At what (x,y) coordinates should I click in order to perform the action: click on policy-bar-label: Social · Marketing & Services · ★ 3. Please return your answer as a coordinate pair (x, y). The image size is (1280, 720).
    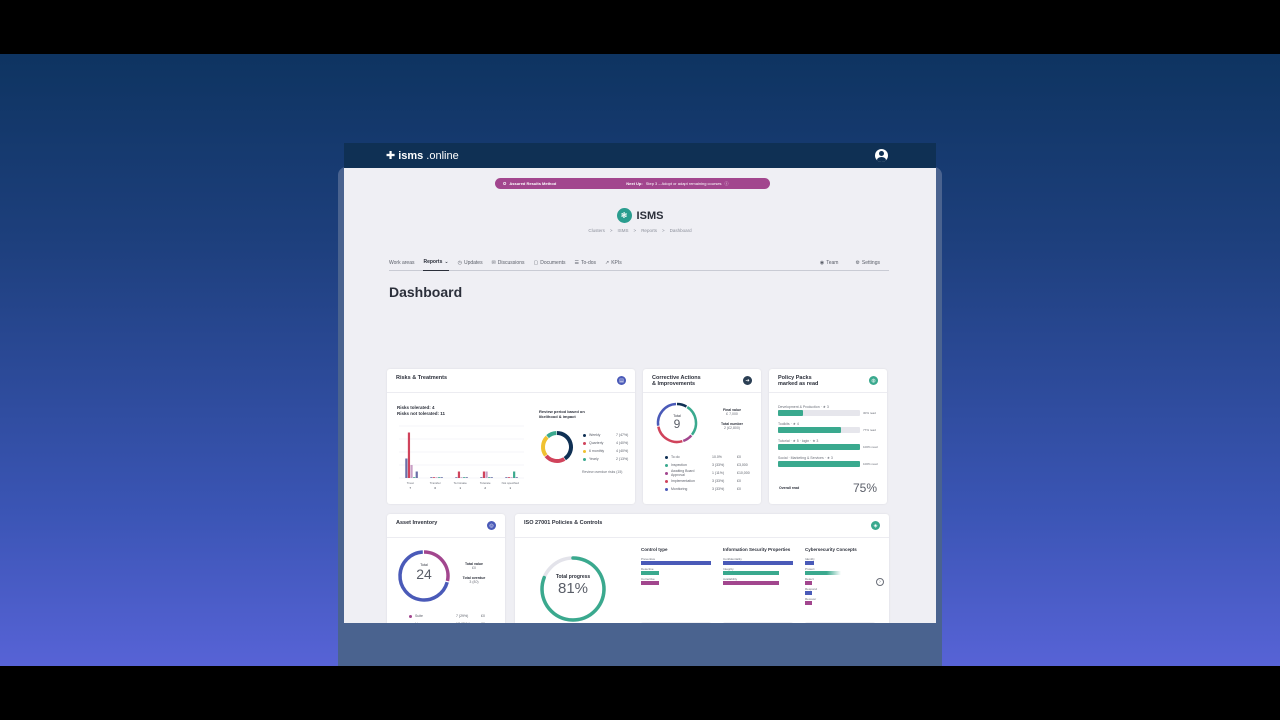
    Looking at the image, I should click on (805, 458).